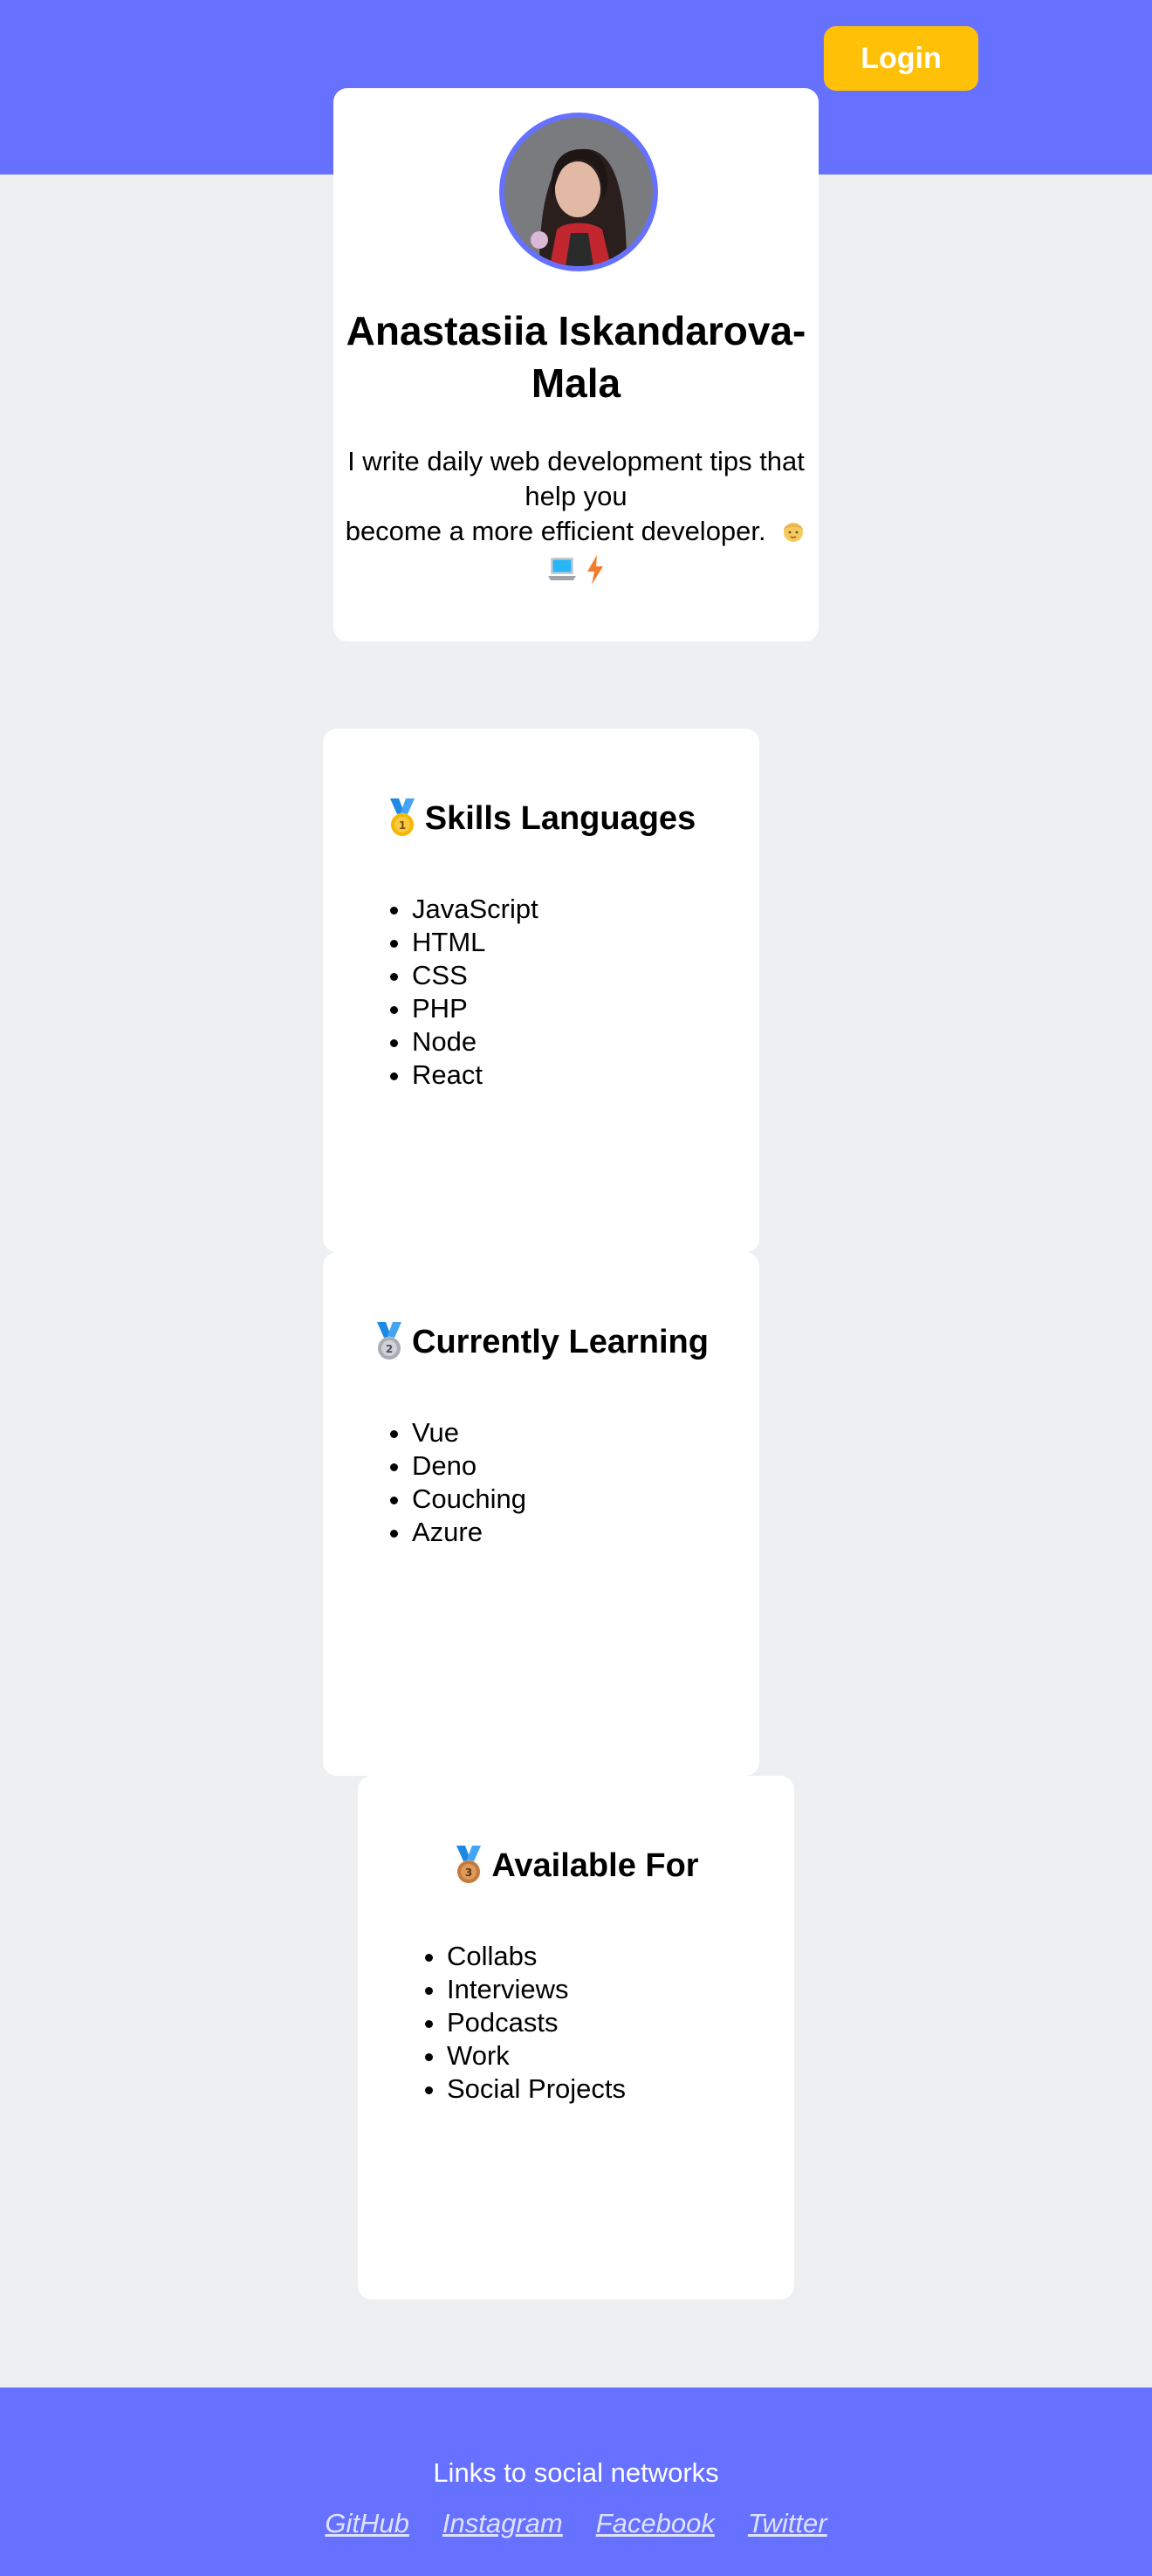 The height and width of the screenshot is (2576, 1152). I want to click on first-place-medal-icon: 1, so click(402, 817).